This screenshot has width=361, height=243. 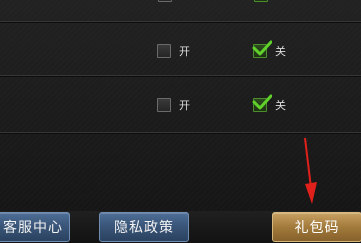 I want to click on checkbox, so click(x=165, y=1).